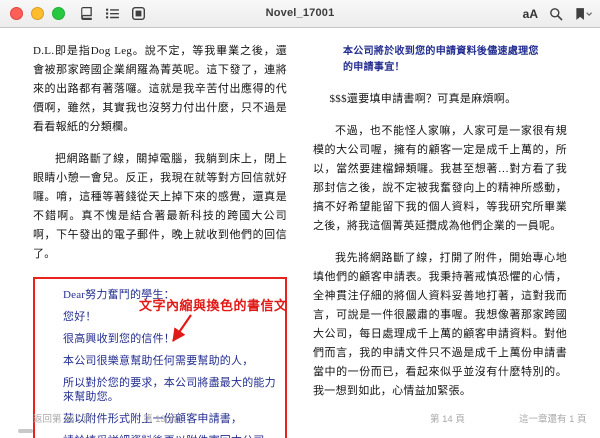  I want to click on scroll-indicator, so click(25, 431).